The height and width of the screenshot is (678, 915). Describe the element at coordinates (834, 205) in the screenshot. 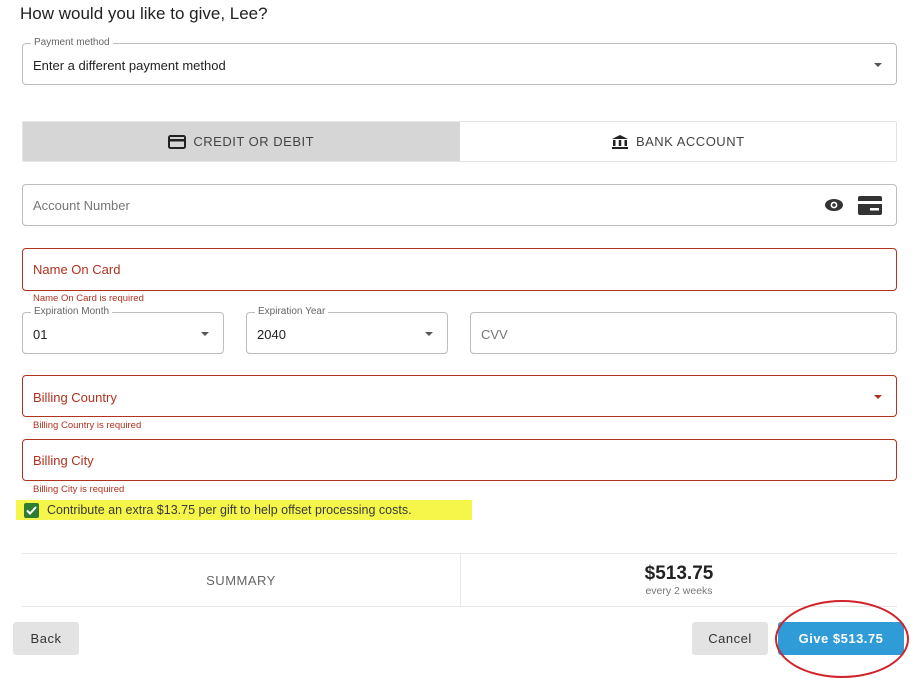

I see `eye-icon` at that location.